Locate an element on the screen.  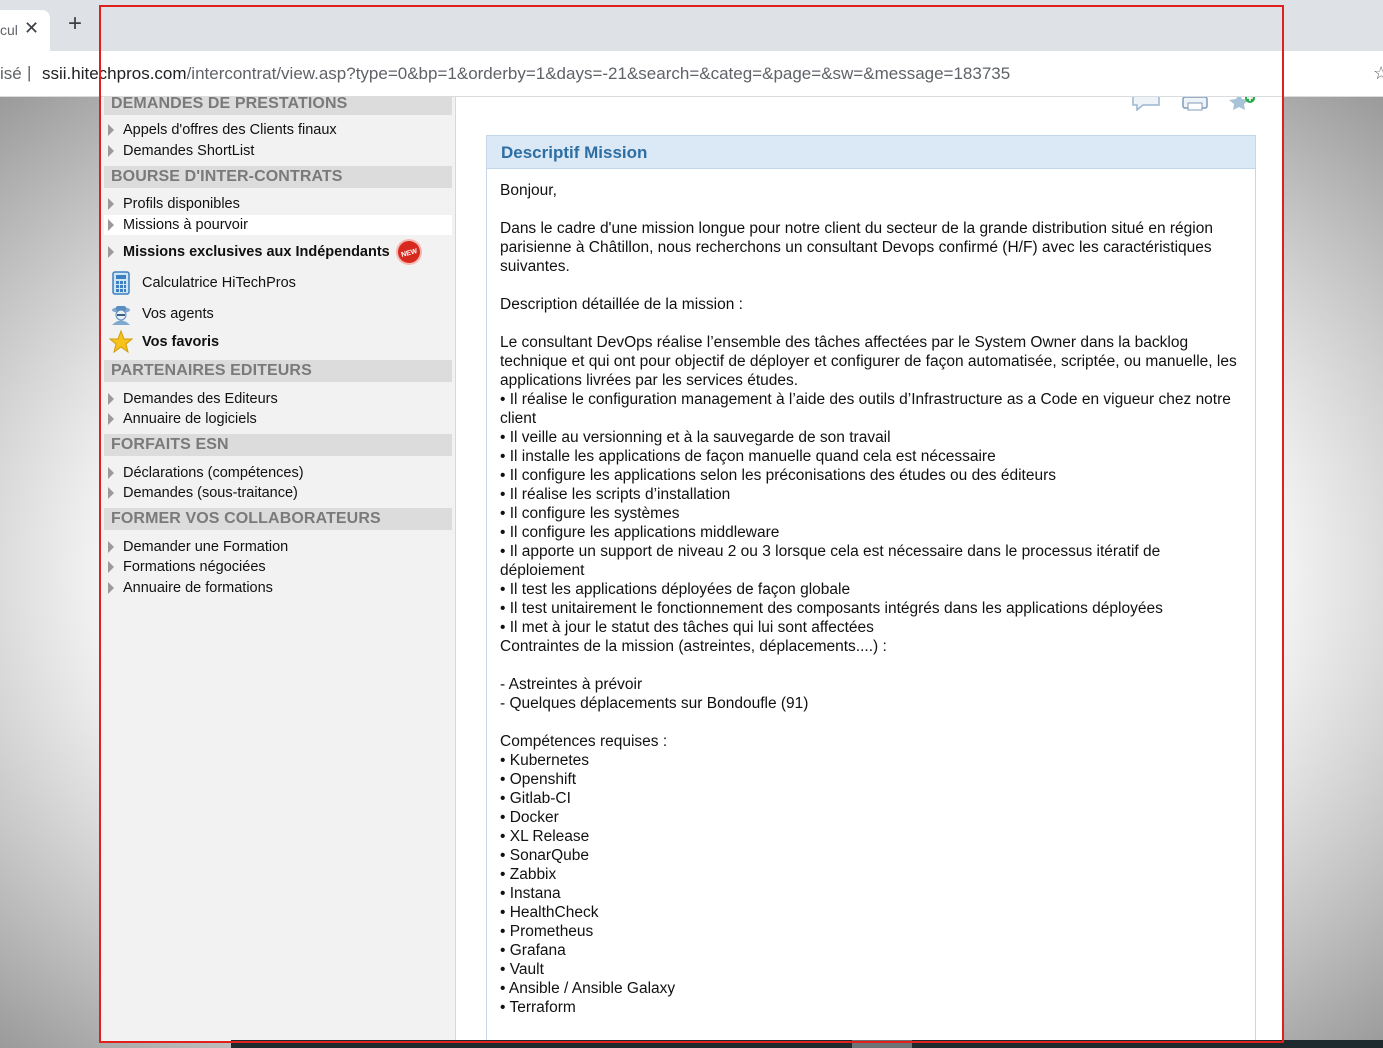
description-line: • Zabbix is located at coordinates (528, 874).